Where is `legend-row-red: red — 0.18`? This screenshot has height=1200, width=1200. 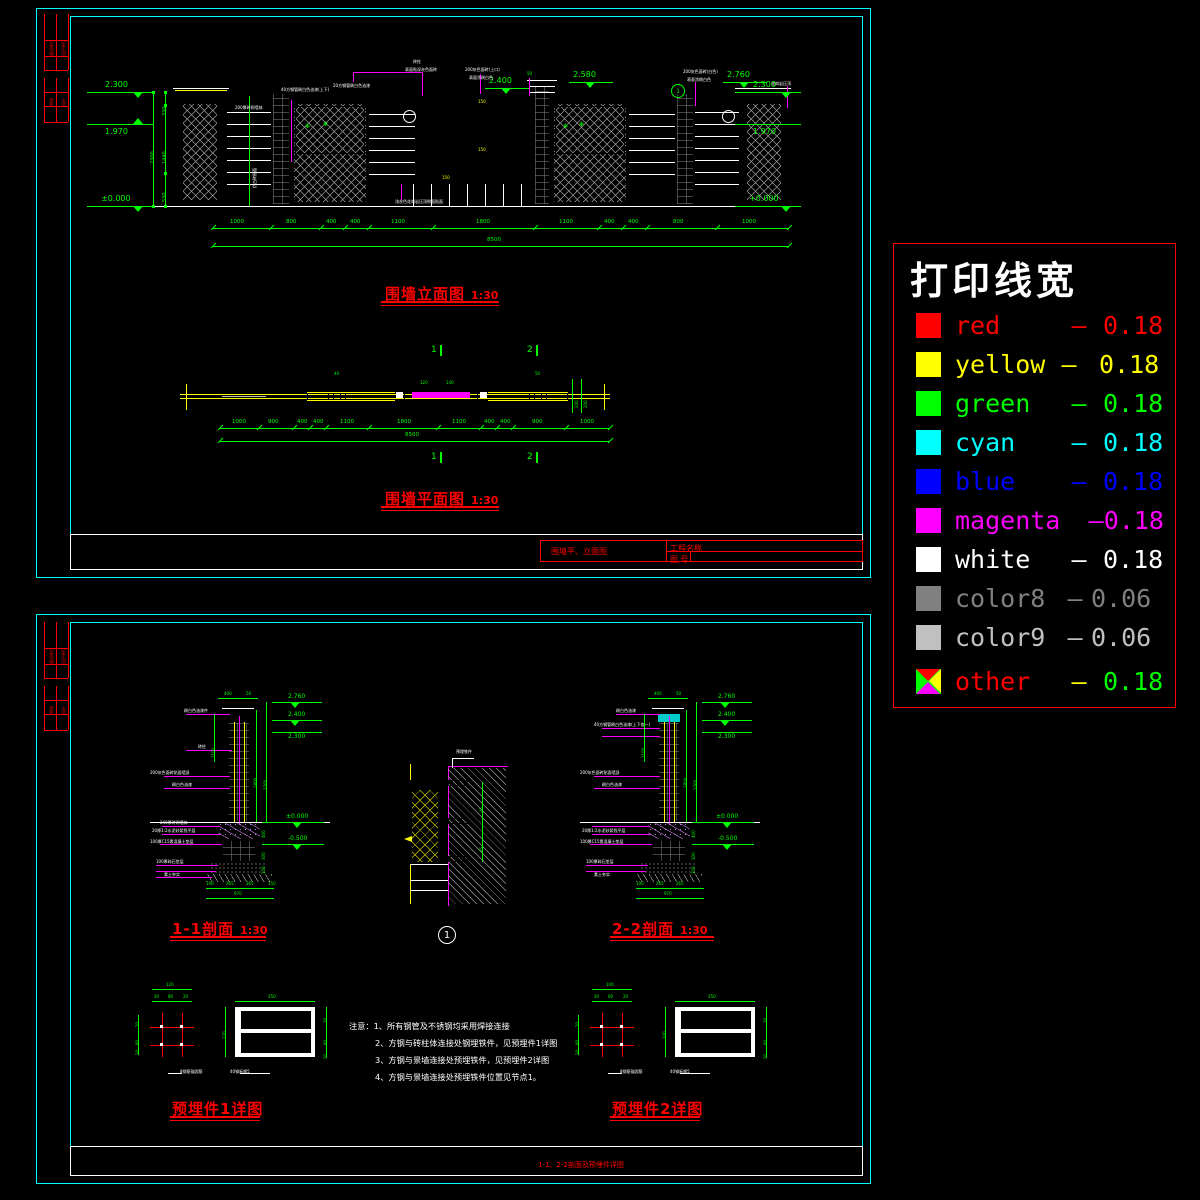
legend-row-red: red — 0.18 is located at coordinates (1040, 325).